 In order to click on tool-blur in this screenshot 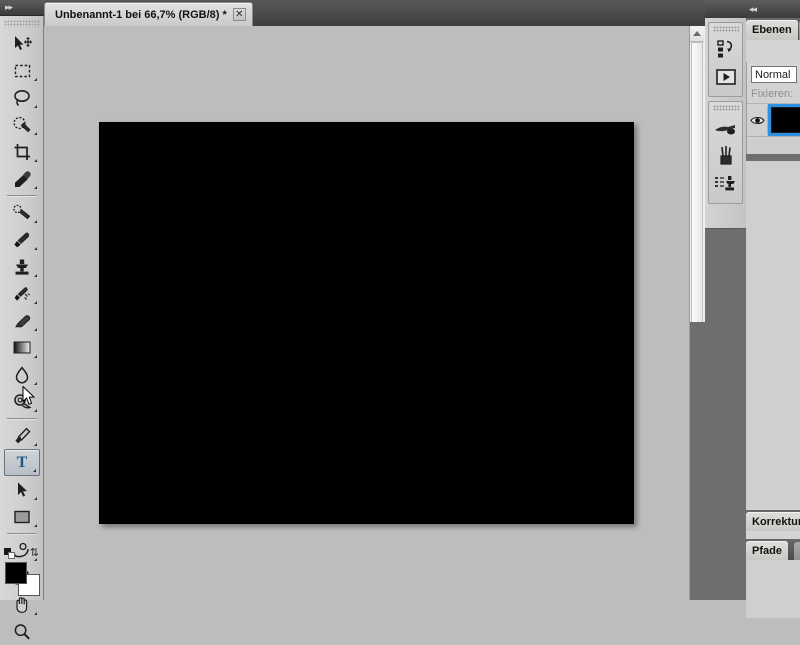, I will do `click(22, 374)`.